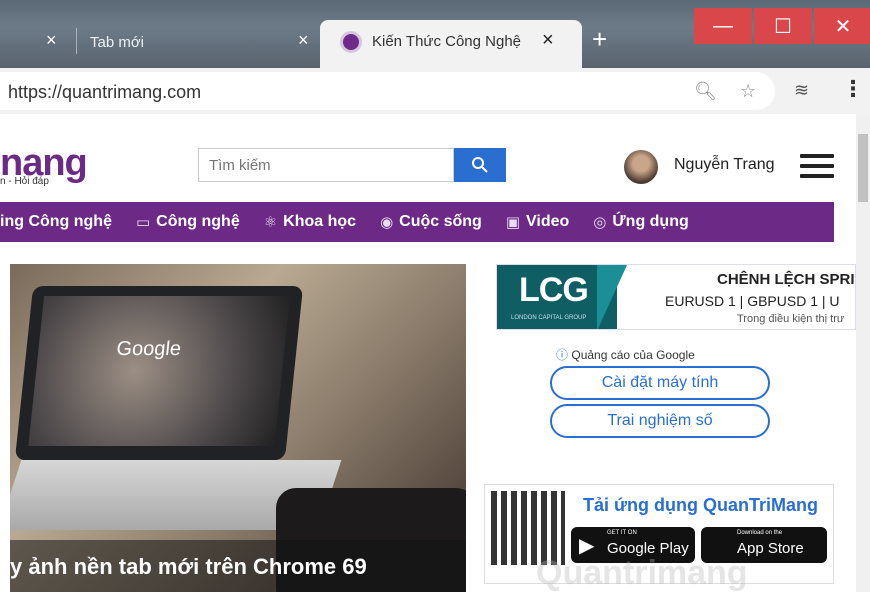  What do you see at coordinates (723, 26) in the screenshot?
I see `minimize-button: —` at bounding box center [723, 26].